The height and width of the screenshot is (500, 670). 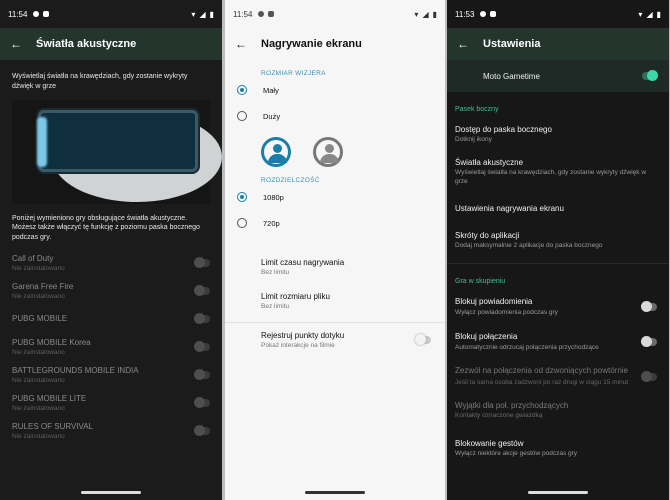 I want to click on app-bar: ← Światła akustyczne, so click(x=111, y=44).